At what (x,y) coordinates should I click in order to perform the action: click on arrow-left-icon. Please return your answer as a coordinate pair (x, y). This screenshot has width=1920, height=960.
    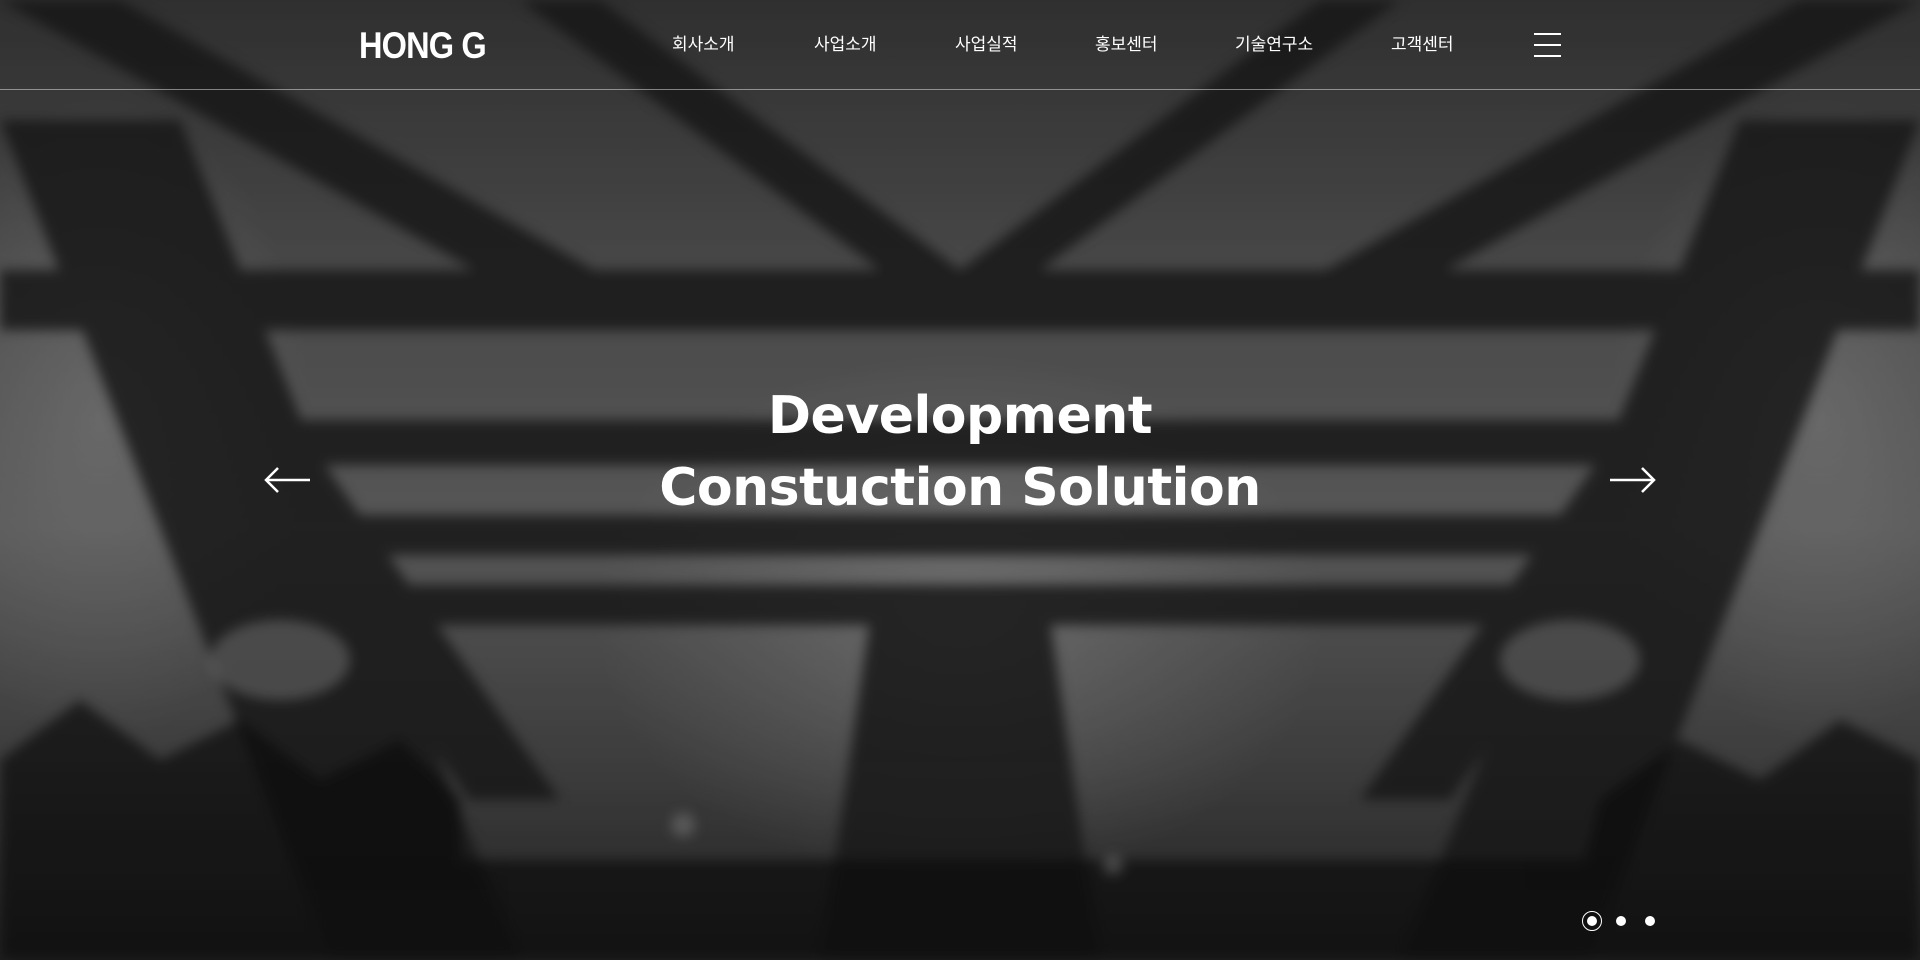
    Looking at the image, I should click on (288, 480).